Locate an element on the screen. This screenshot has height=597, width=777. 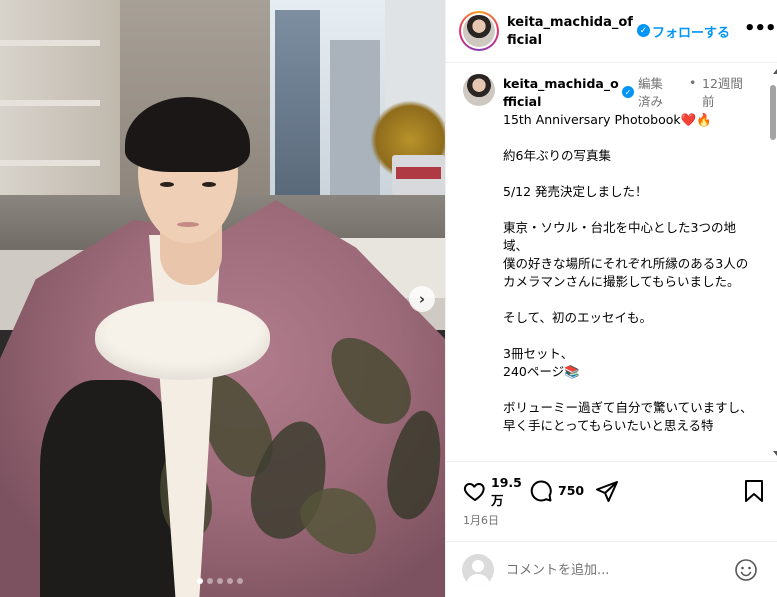
scroll-down-arrow-icon is located at coordinates (775, 453).